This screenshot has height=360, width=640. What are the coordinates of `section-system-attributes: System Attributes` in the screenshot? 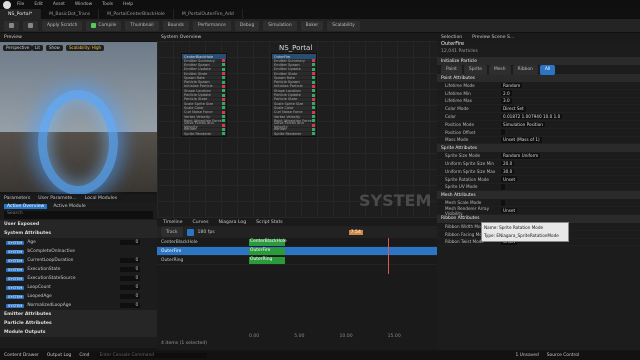 It's located at (78, 233).